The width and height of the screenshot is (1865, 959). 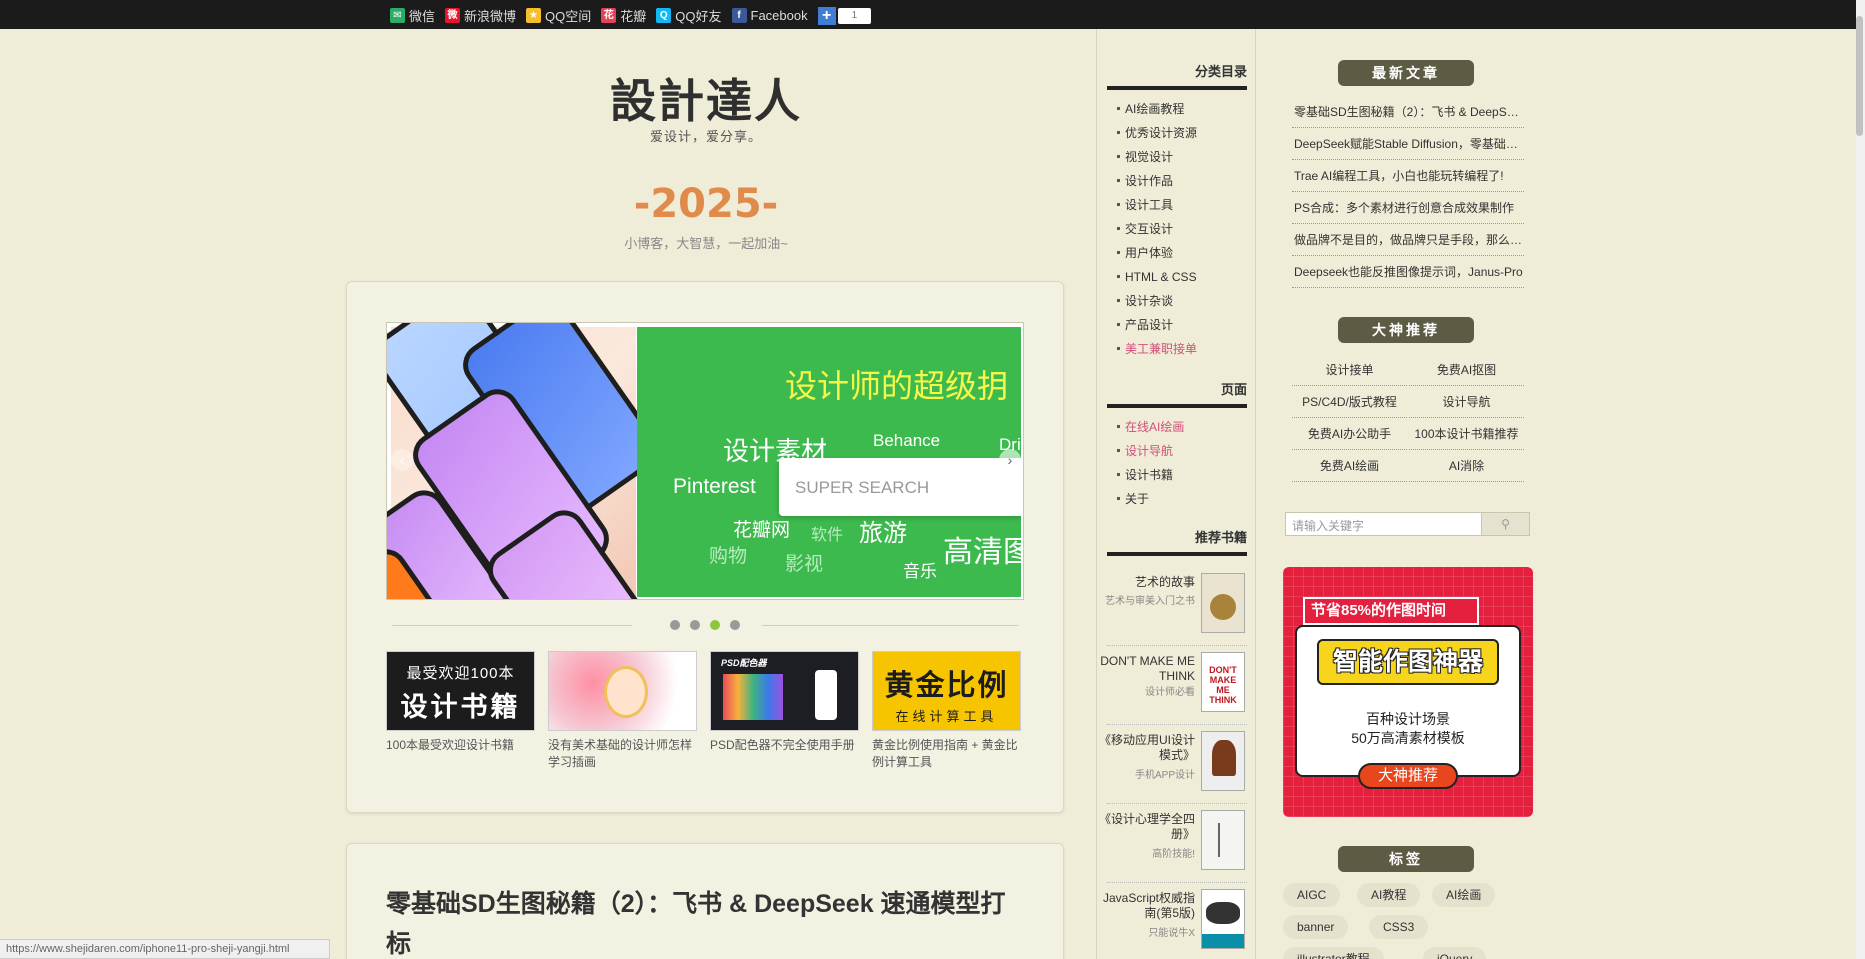 I want to click on recommend-link: 设计接单, so click(x=1349, y=370).